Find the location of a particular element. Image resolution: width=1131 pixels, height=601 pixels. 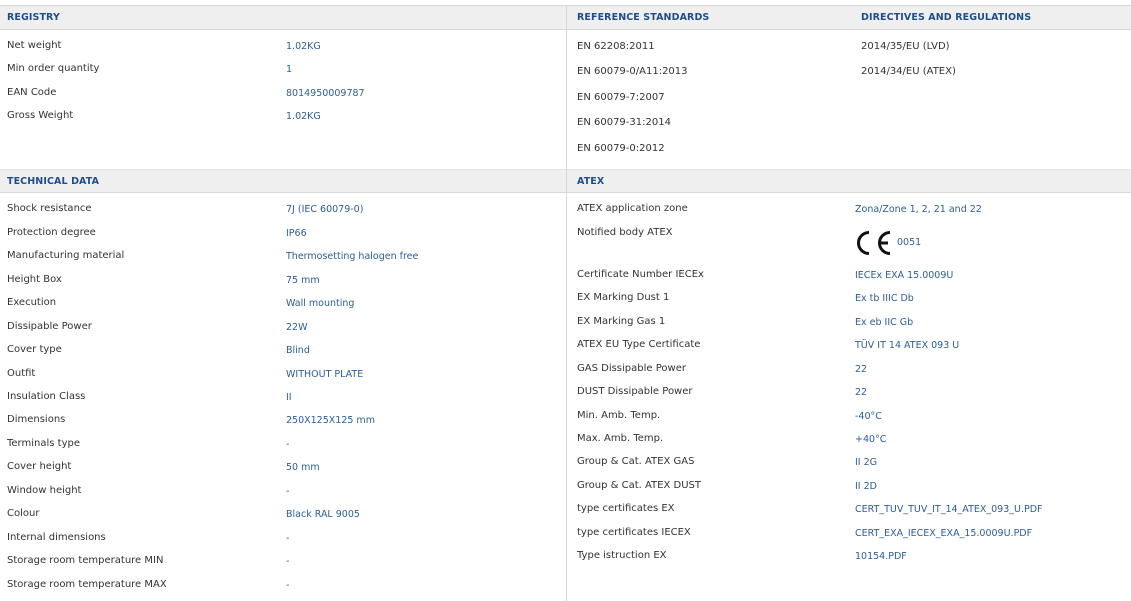

atex-header: ATEX is located at coordinates (849, 181).